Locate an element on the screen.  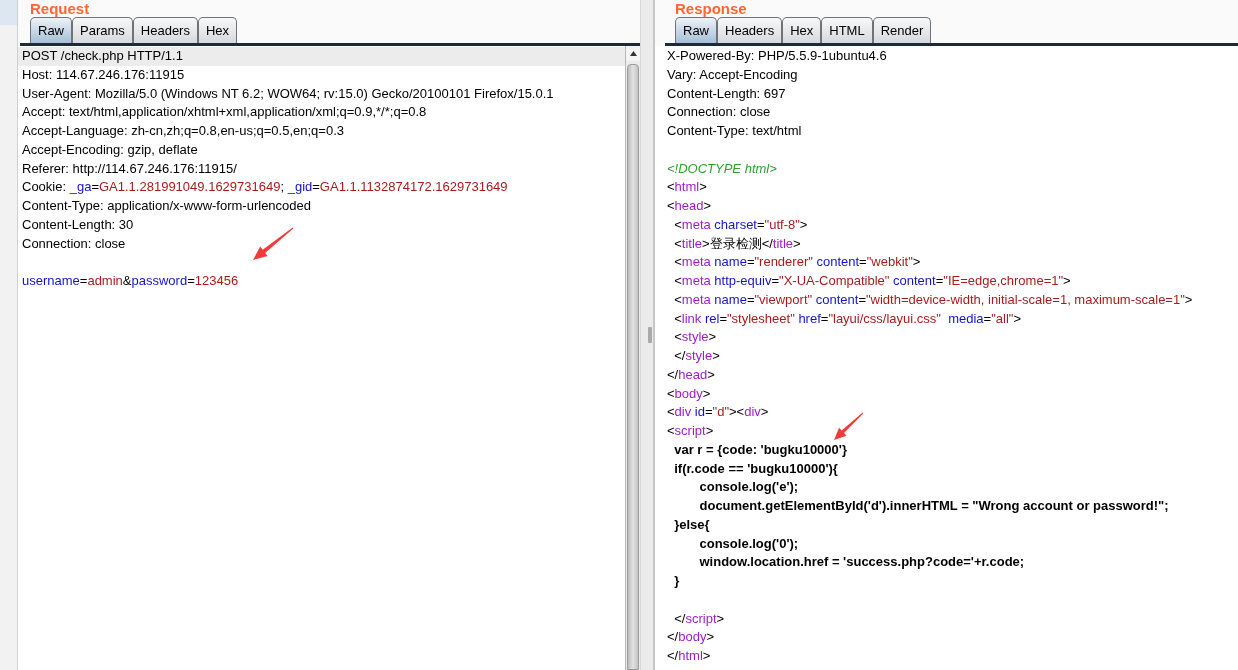
code-line: Content-Type: text/html is located at coordinates (734, 131).